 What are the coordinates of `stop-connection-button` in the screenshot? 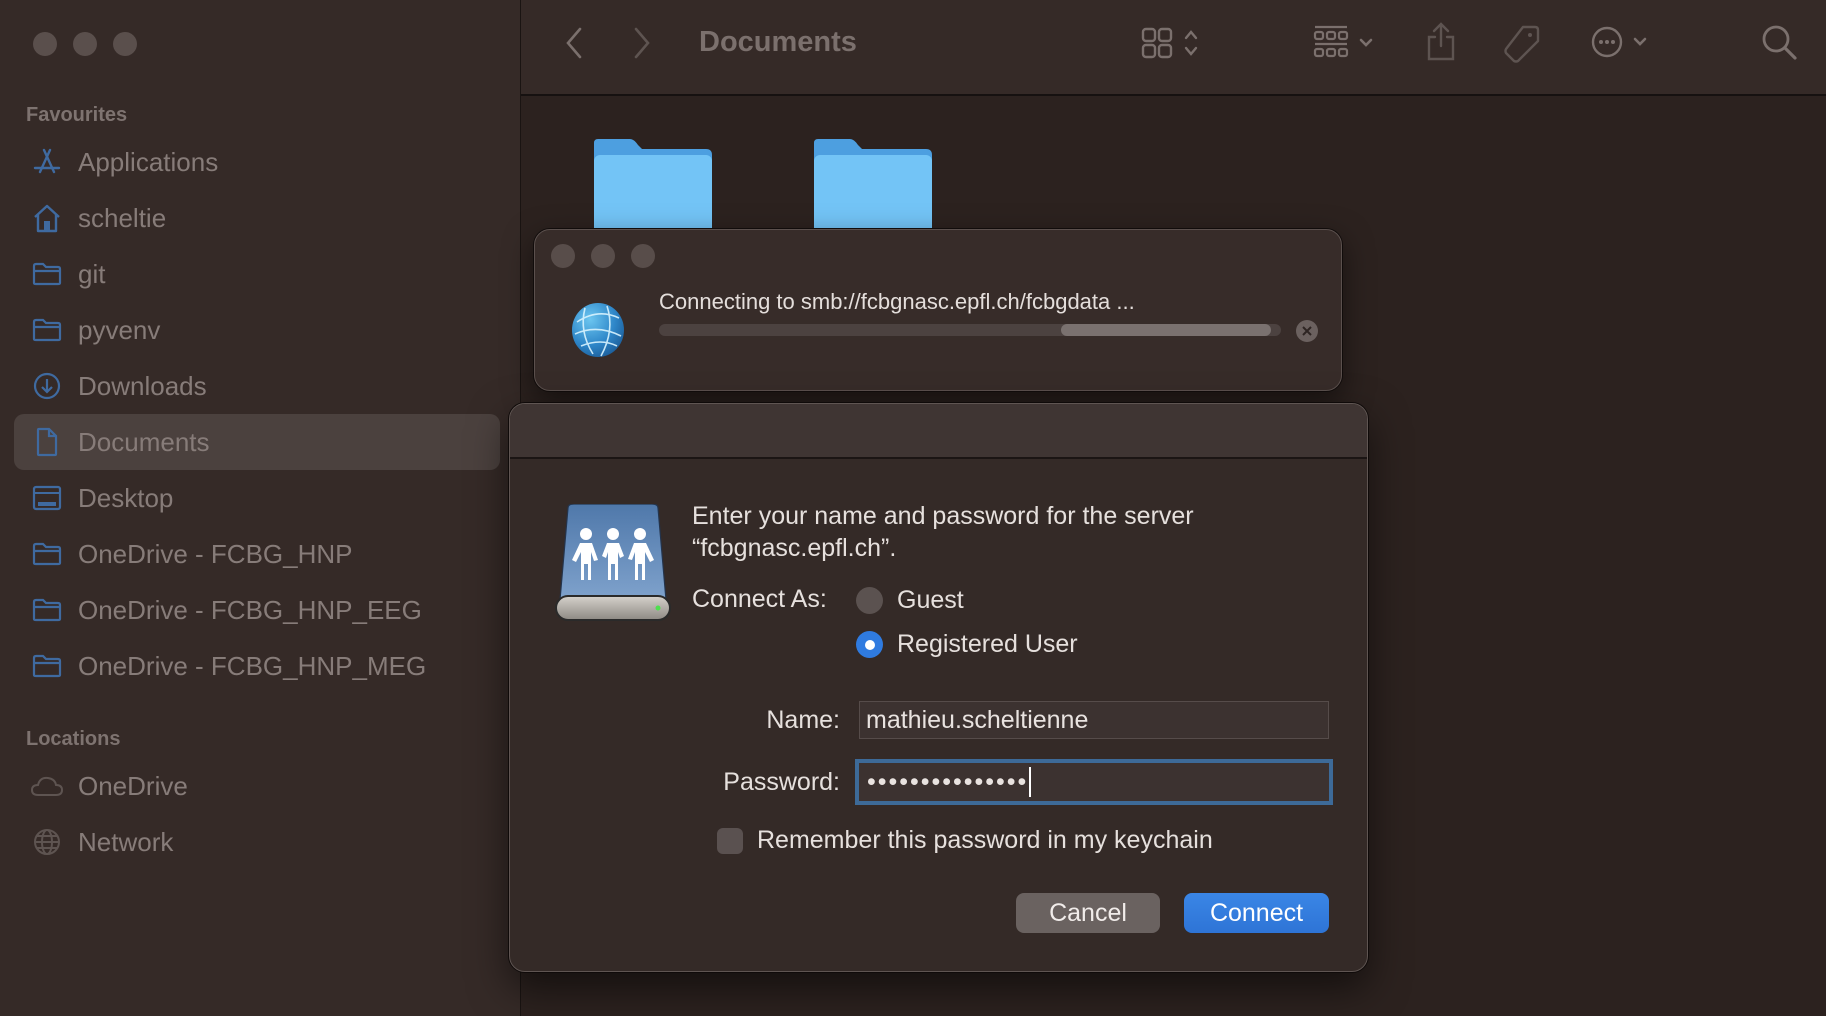 It's located at (1307, 331).